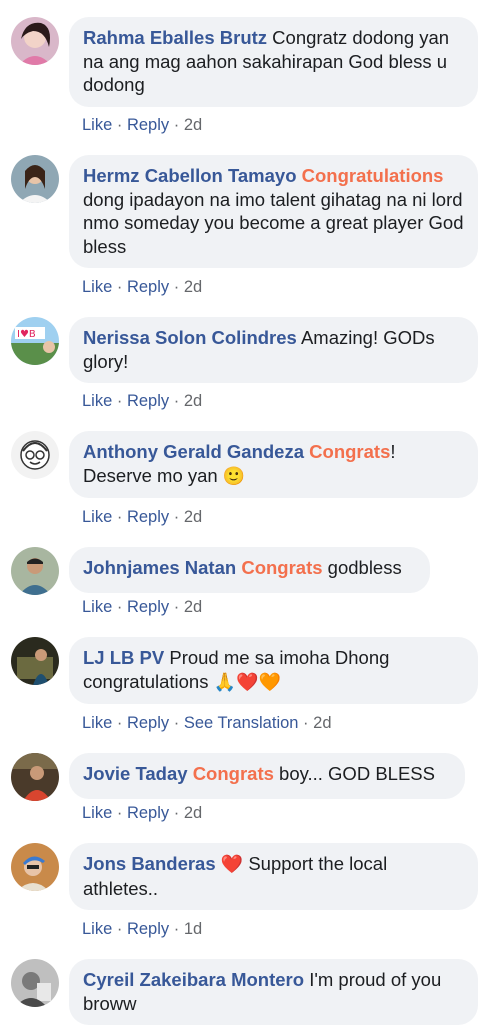 The height and width of the screenshot is (1025, 500). Describe the element at coordinates (135, 773) in the screenshot. I see `comment-author: Jovie Taday` at that location.